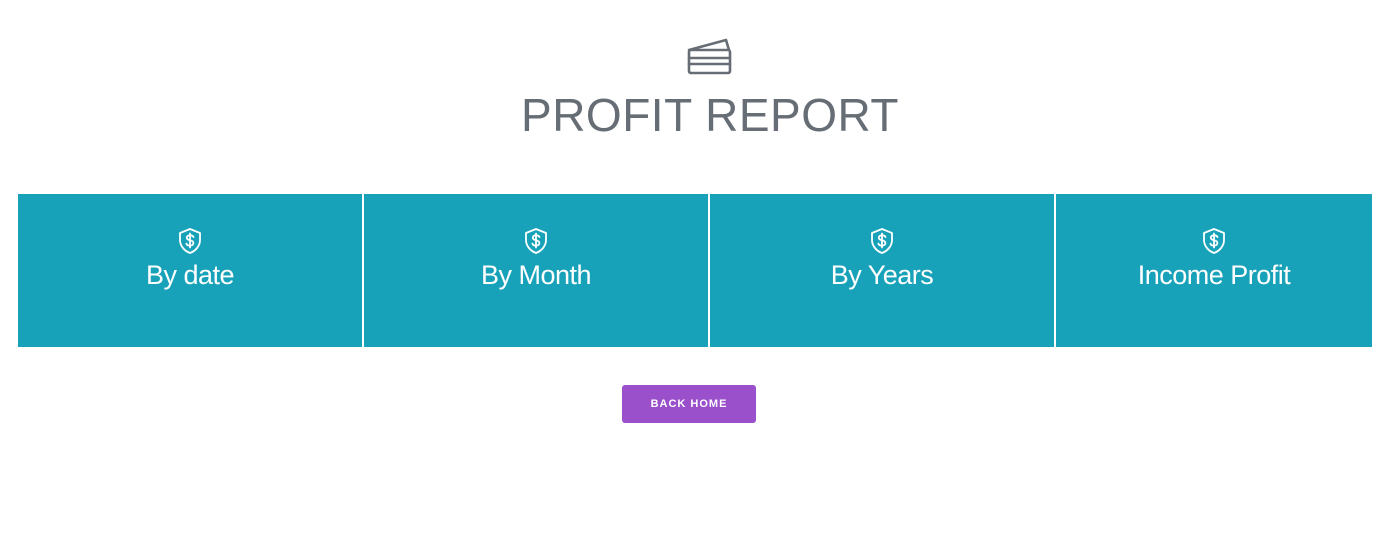 This screenshot has height=556, width=1396. I want to click on tile-by-month: By Month, so click(536, 270).